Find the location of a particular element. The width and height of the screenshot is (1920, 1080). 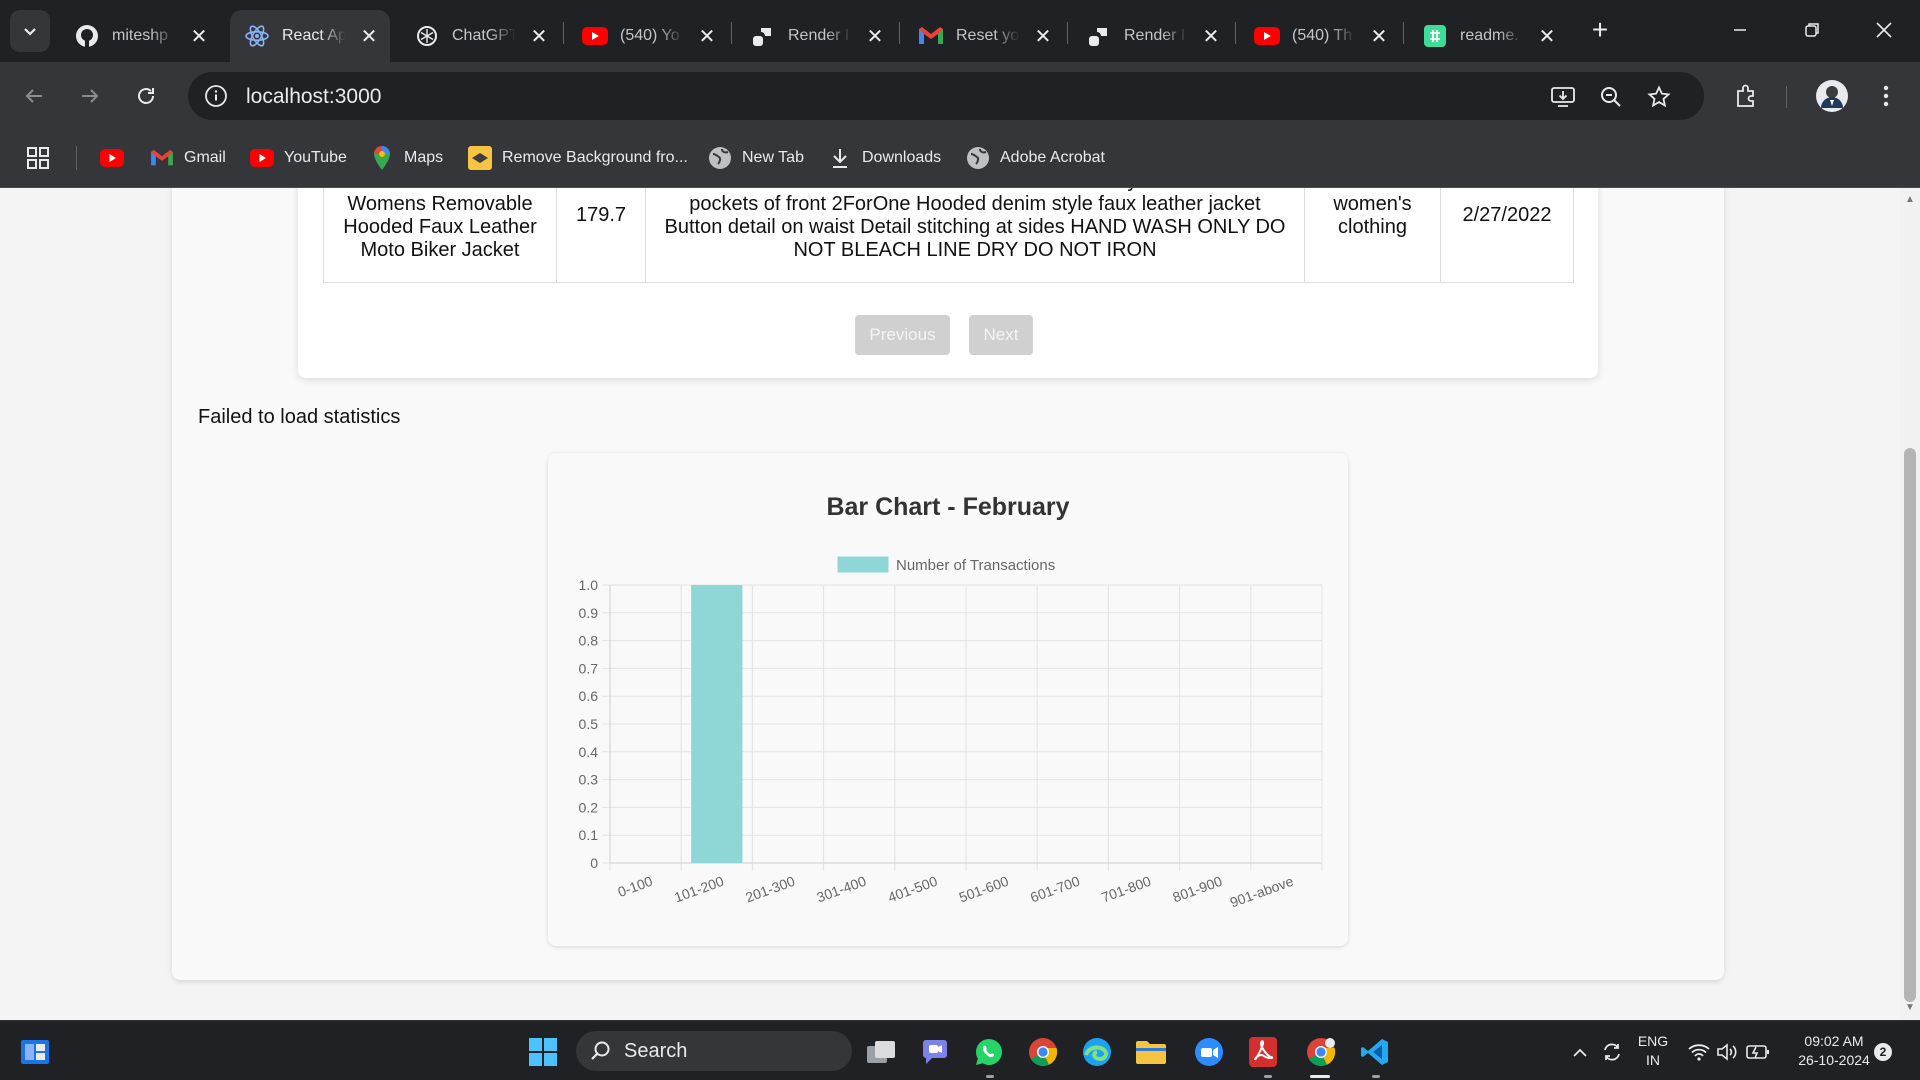

teams-chat-button is located at coordinates (935, 1052).